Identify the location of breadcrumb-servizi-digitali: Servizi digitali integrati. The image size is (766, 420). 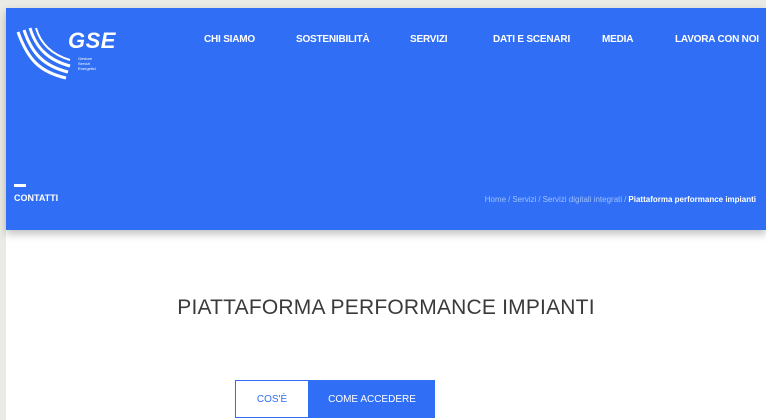
(583, 199).